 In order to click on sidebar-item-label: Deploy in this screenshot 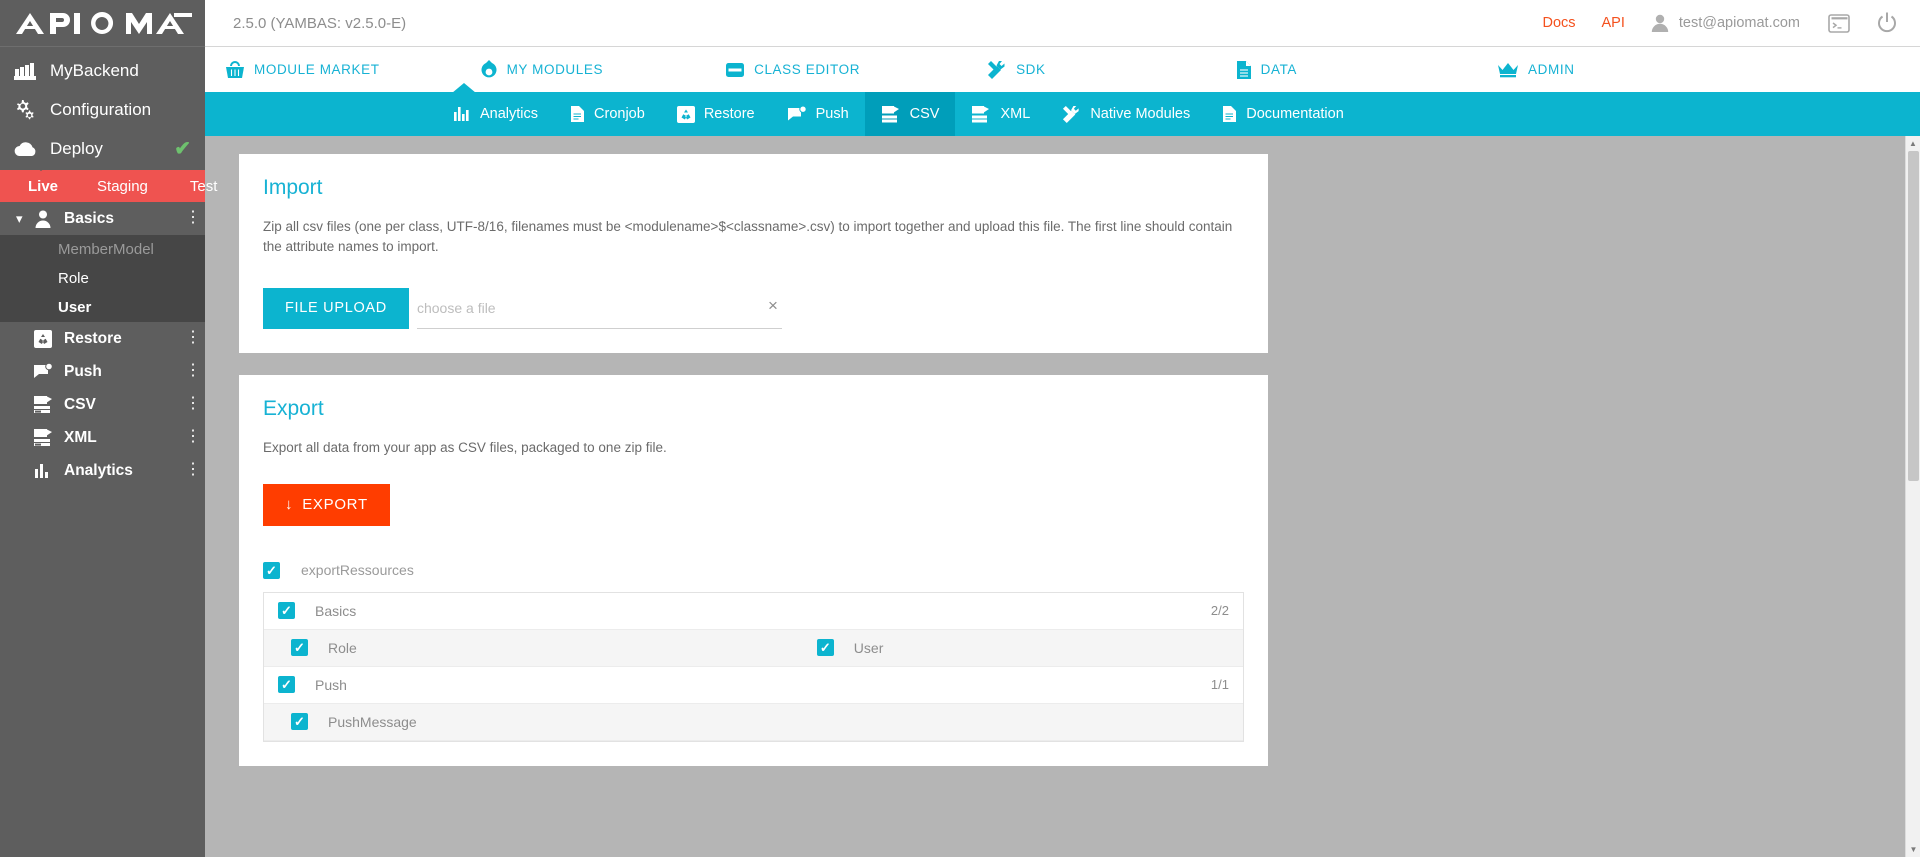, I will do `click(76, 148)`.